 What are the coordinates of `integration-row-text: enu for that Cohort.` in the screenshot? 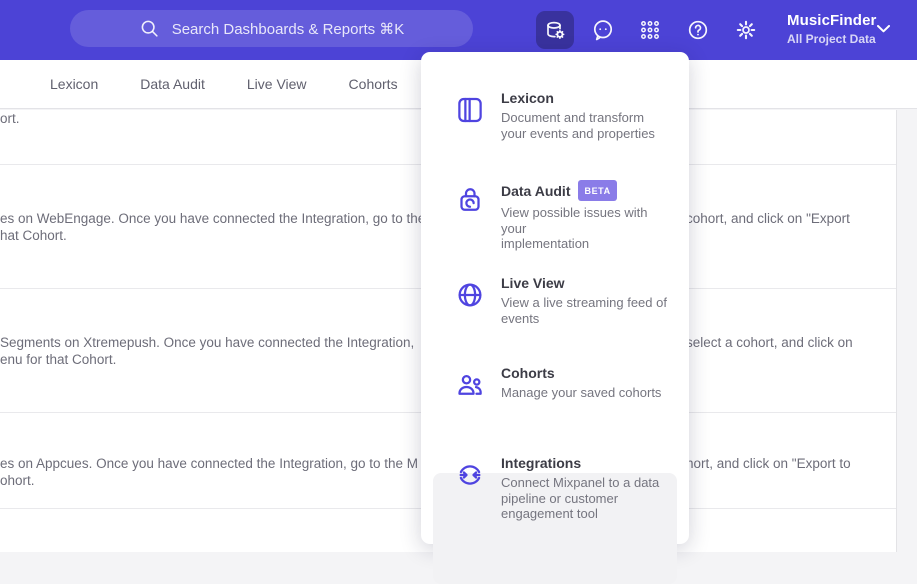 It's located at (58, 359).